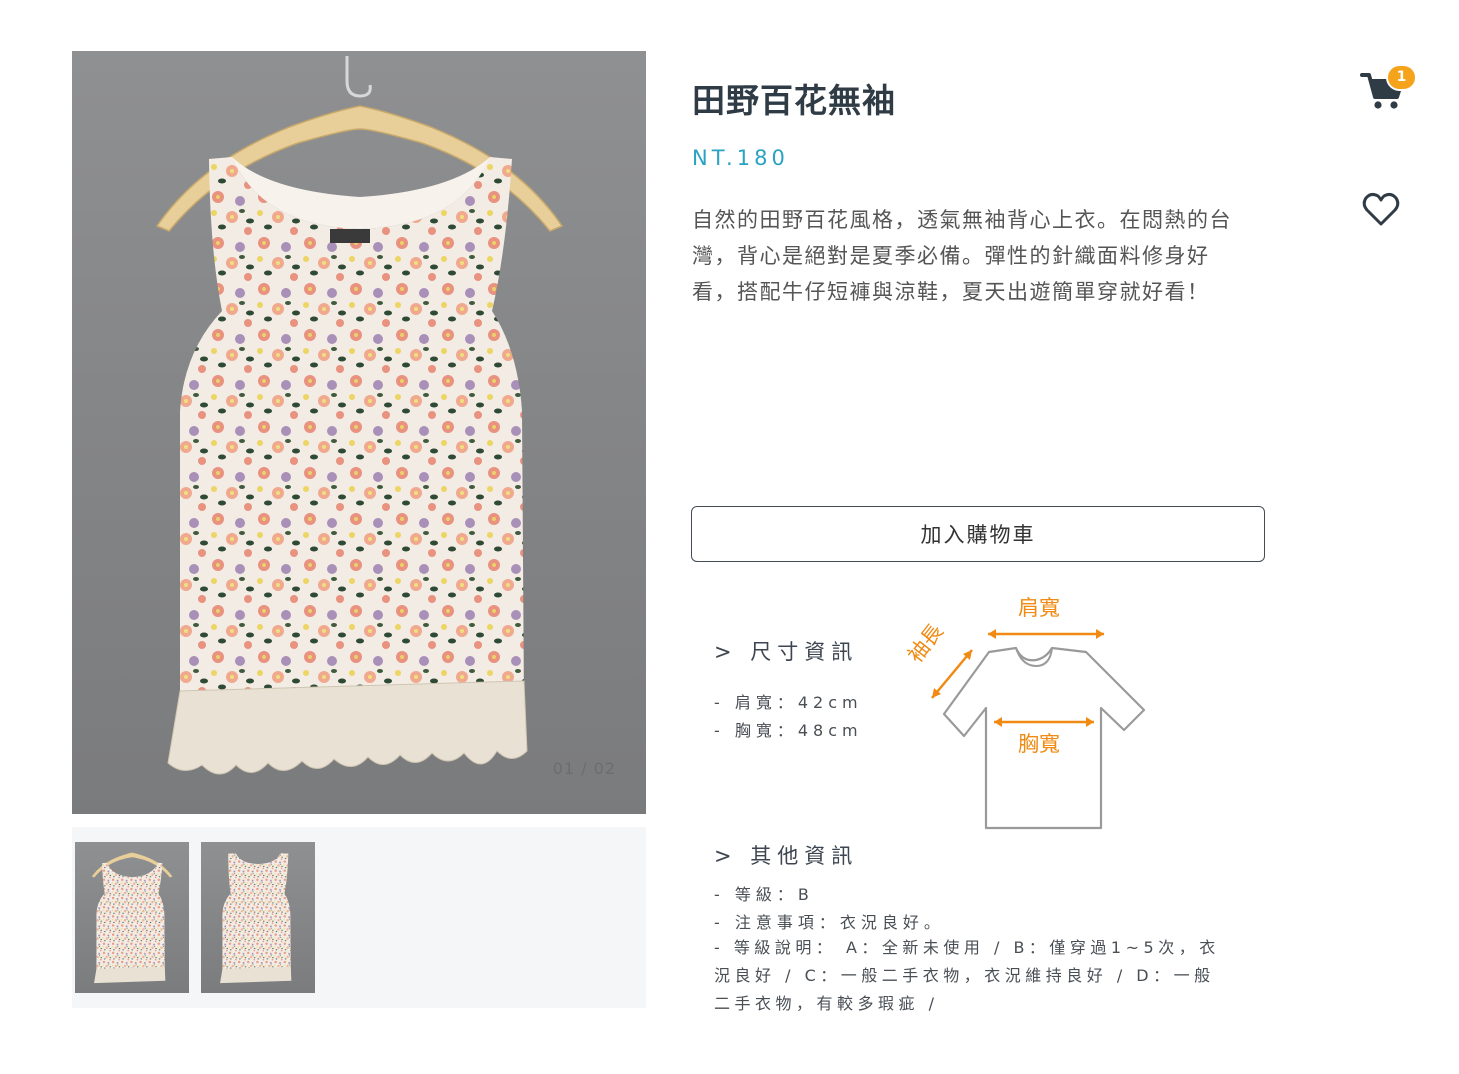 This screenshot has height=1074, width=1459. Describe the element at coordinates (829, 922) in the screenshot. I see `condition-note: - 注意事項：衣況良好。` at that location.